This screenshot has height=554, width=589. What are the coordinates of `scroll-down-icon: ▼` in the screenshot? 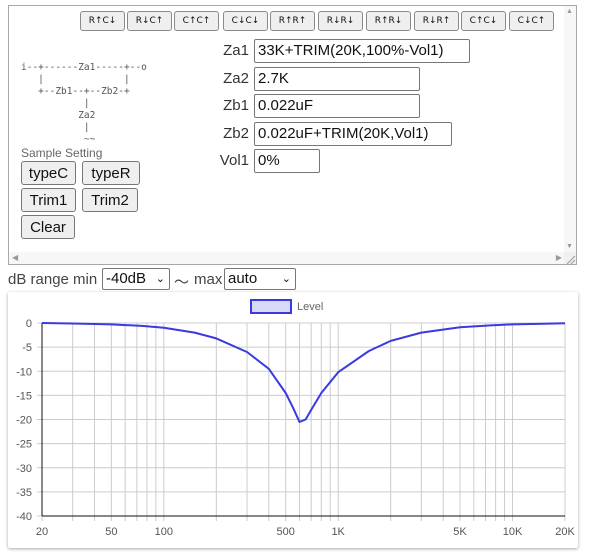 It's located at (569, 246).